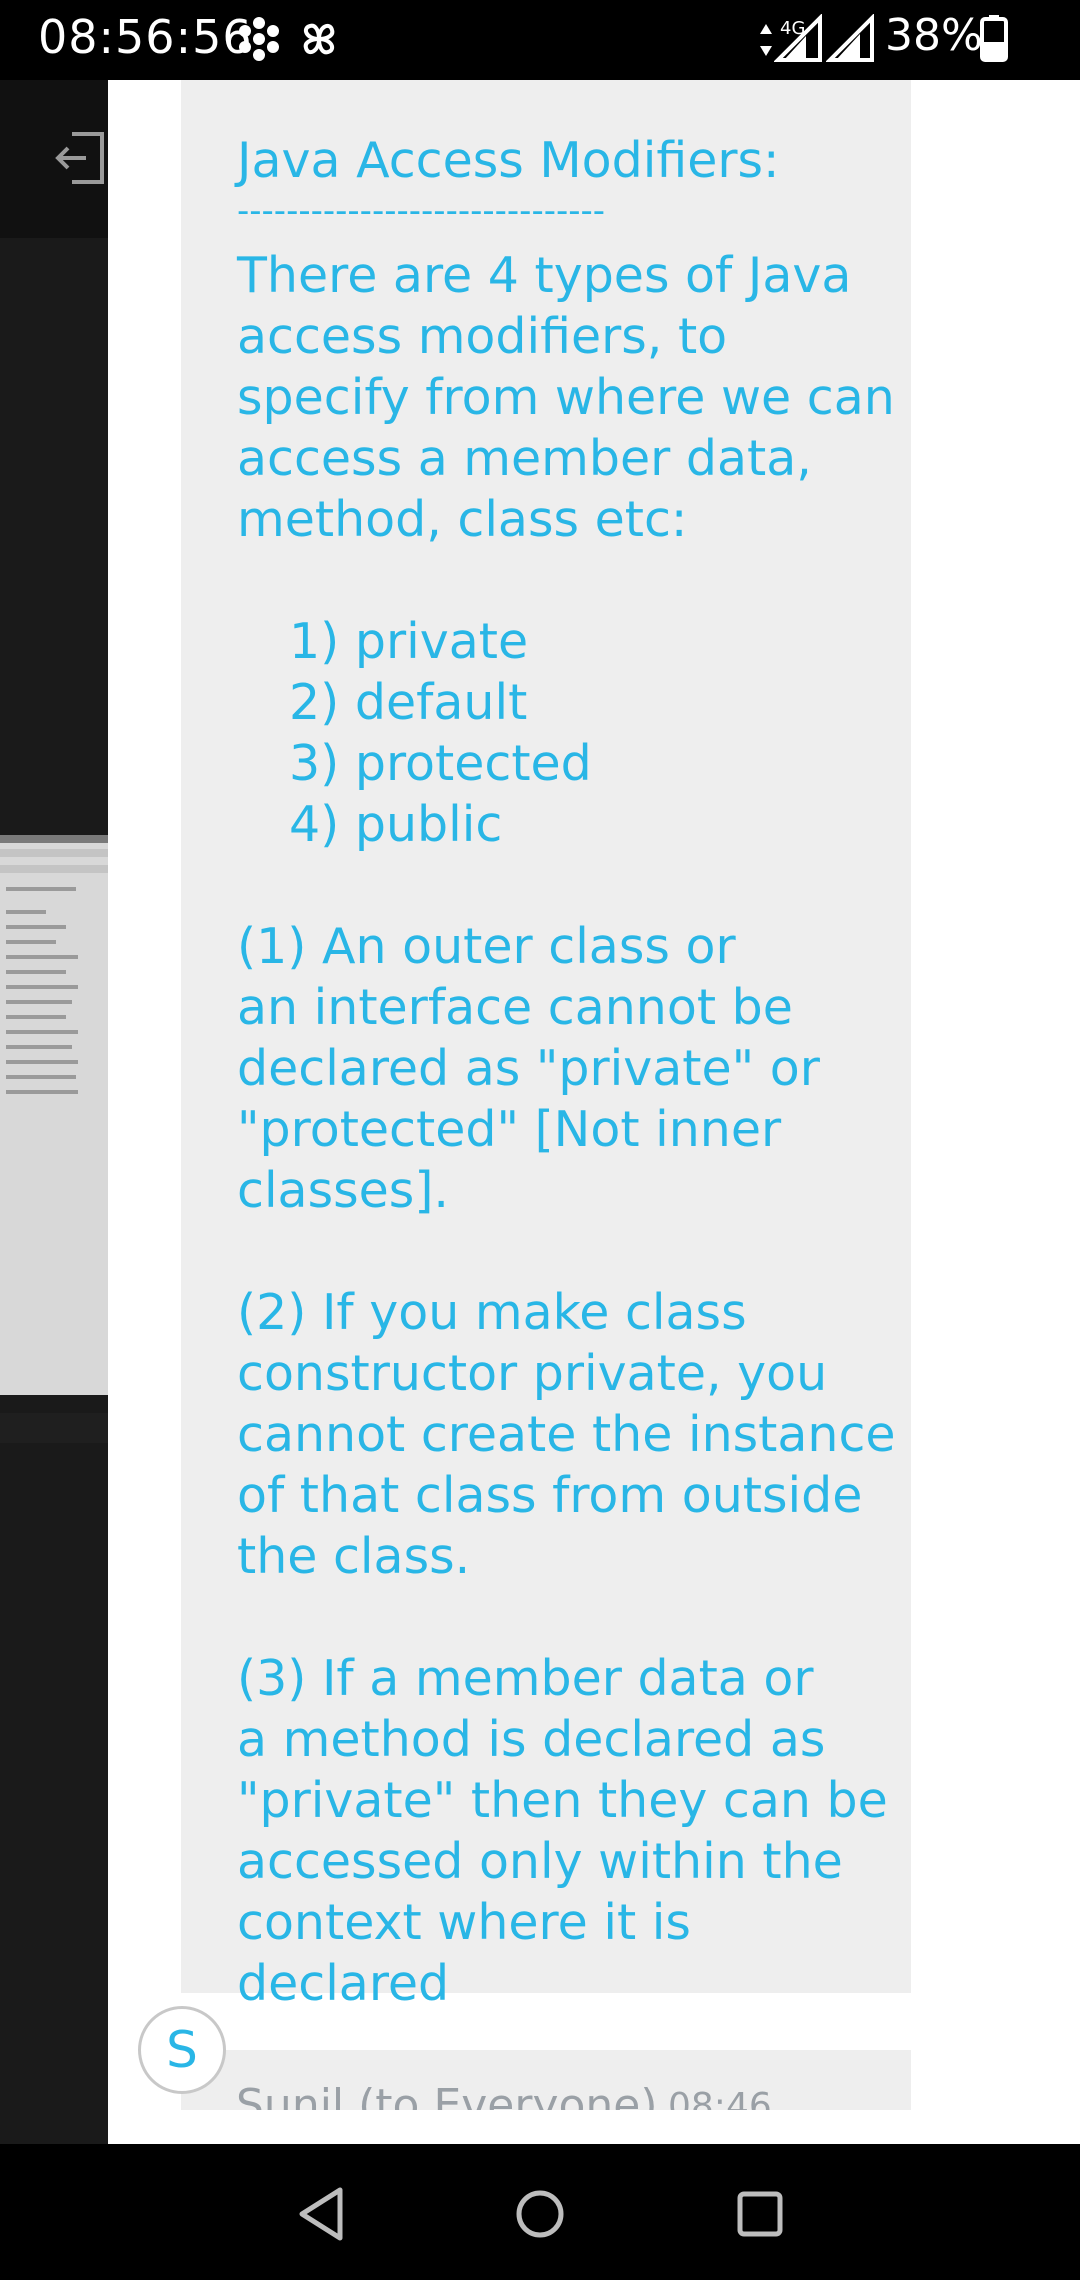  I want to click on status-bar: 08:56:56 4G 38%, so click(540, 40).